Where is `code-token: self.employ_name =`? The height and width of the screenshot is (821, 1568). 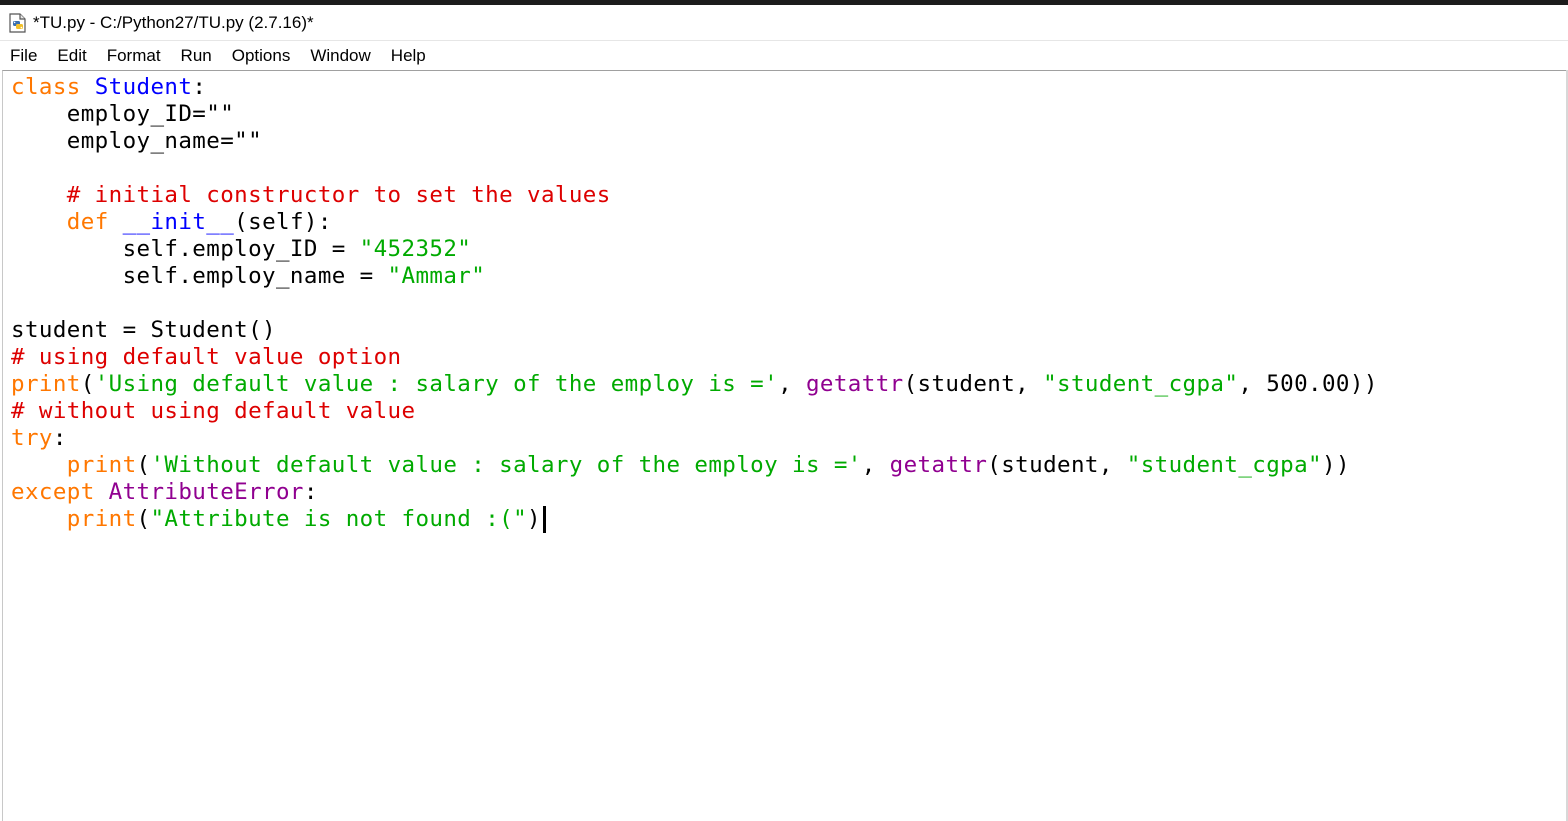
code-token: self.employ_name = is located at coordinates (199, 276).